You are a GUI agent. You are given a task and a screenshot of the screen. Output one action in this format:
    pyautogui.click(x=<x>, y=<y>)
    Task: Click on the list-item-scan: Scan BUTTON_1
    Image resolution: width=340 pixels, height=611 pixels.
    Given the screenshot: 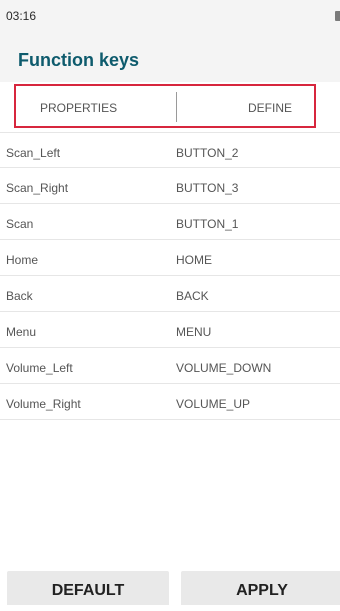 What is the action you would take?
    pyautogui.click(x=170, y=222)
    